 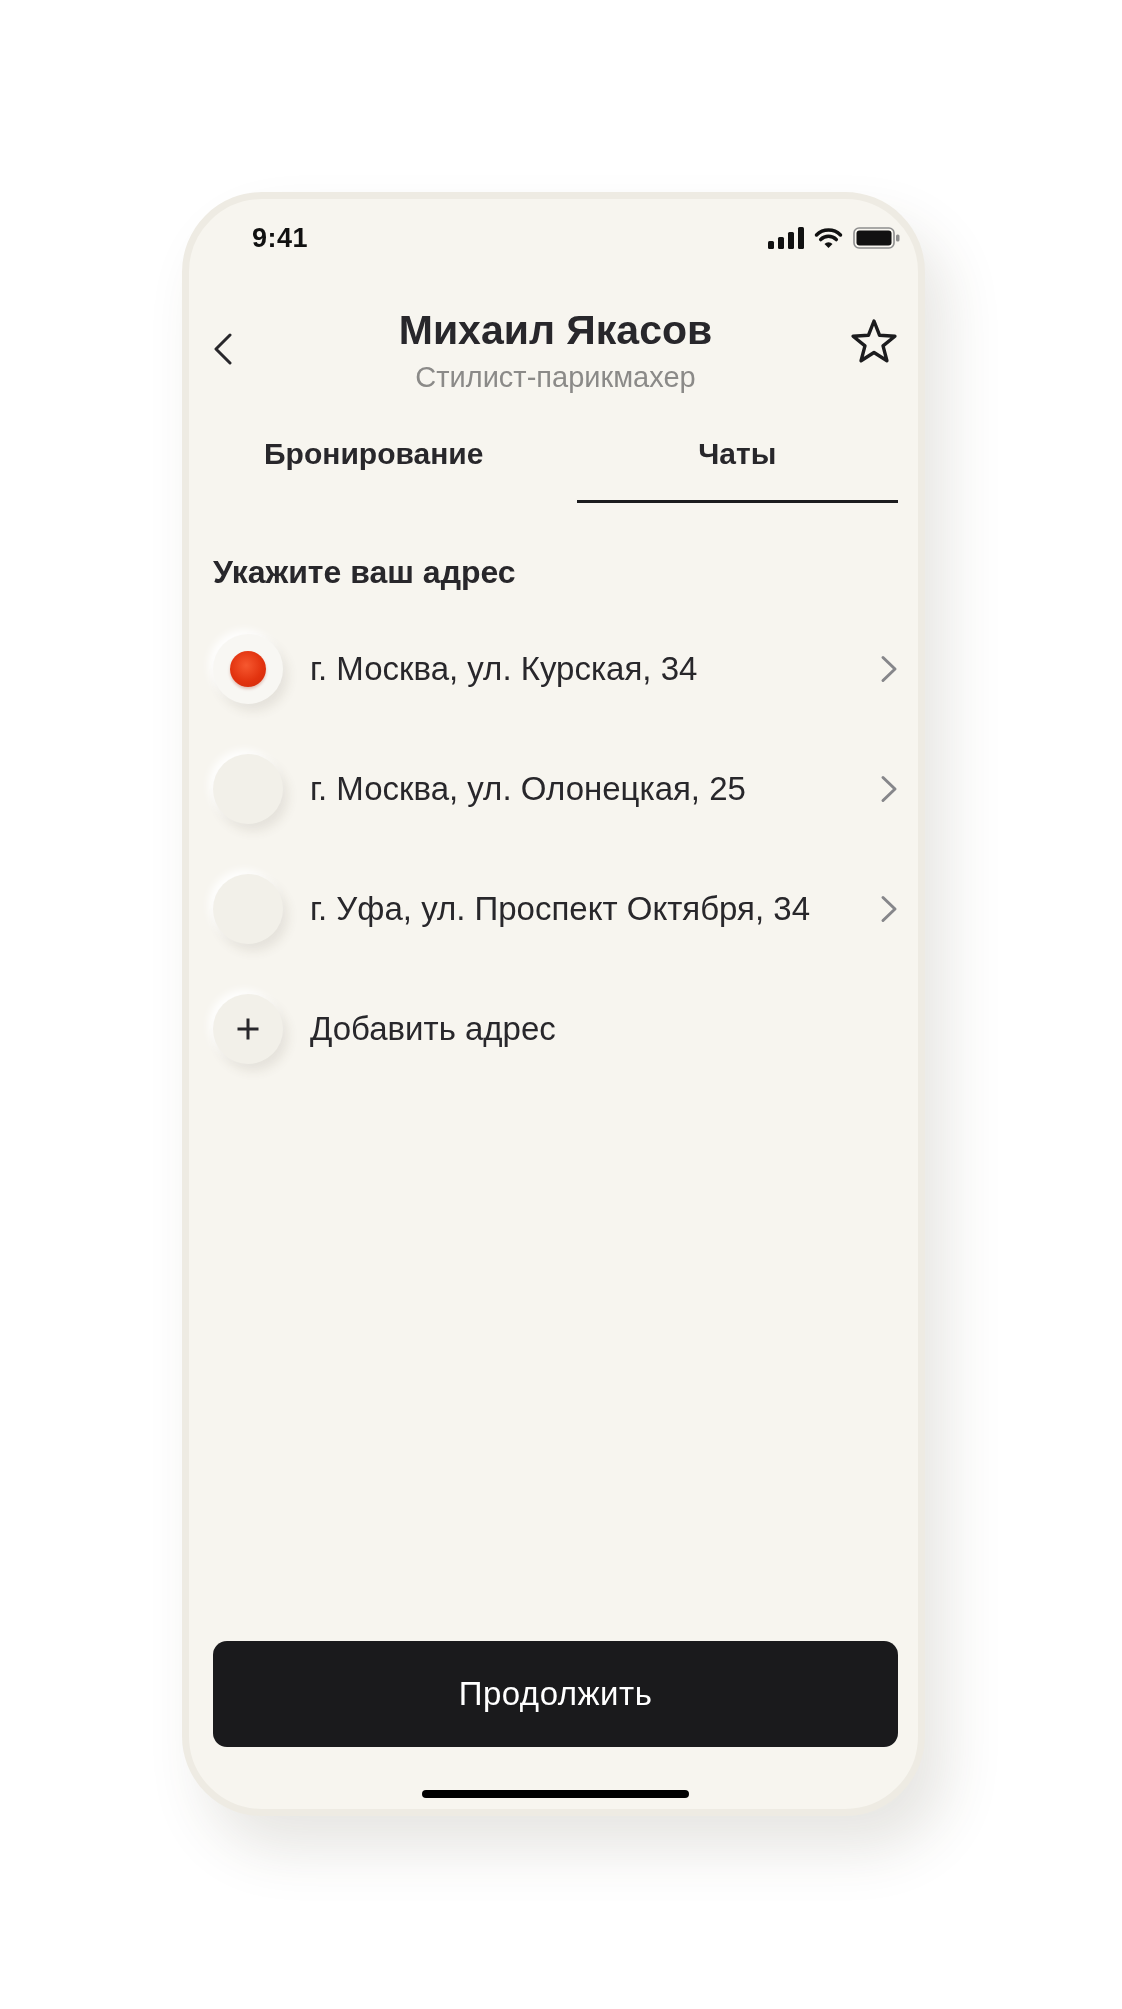 What do you see at coordinates (786, 238) in the screenshot?
I see `signal-icon` at bounding box center [786, 238].